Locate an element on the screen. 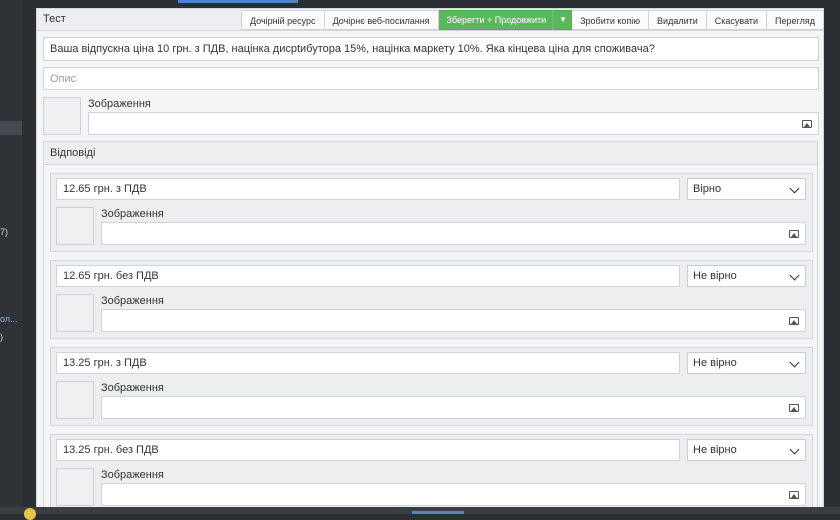 The height and width of the screenshot is (520, 840). image-input is located at coordinates (453, 123).